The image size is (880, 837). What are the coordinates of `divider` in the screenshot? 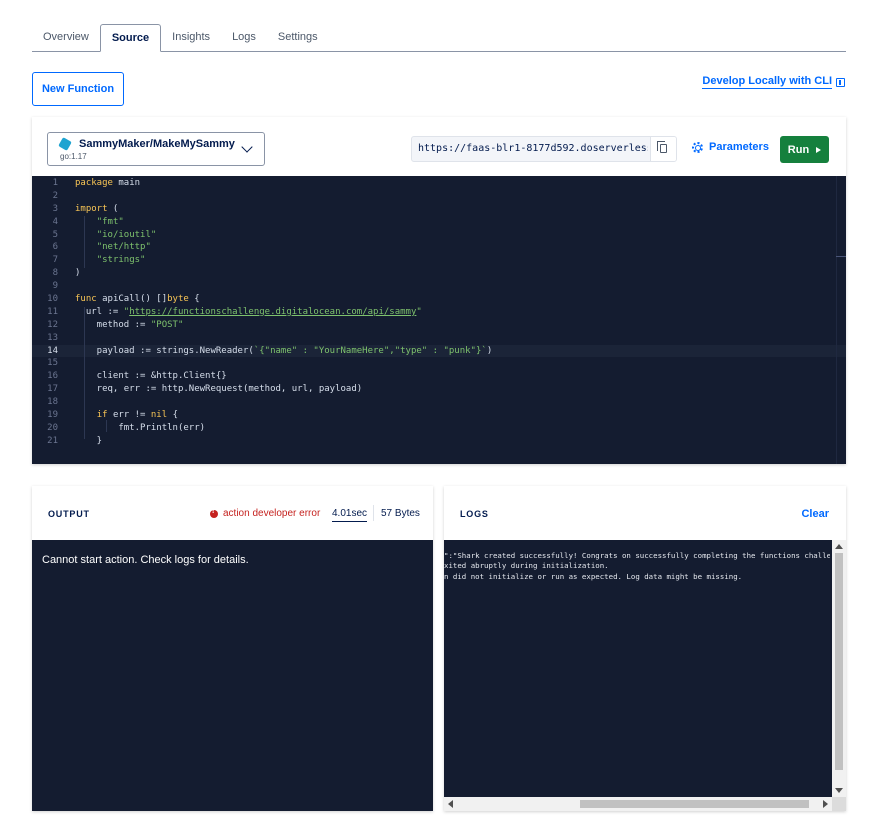 It's located at (373, 513).